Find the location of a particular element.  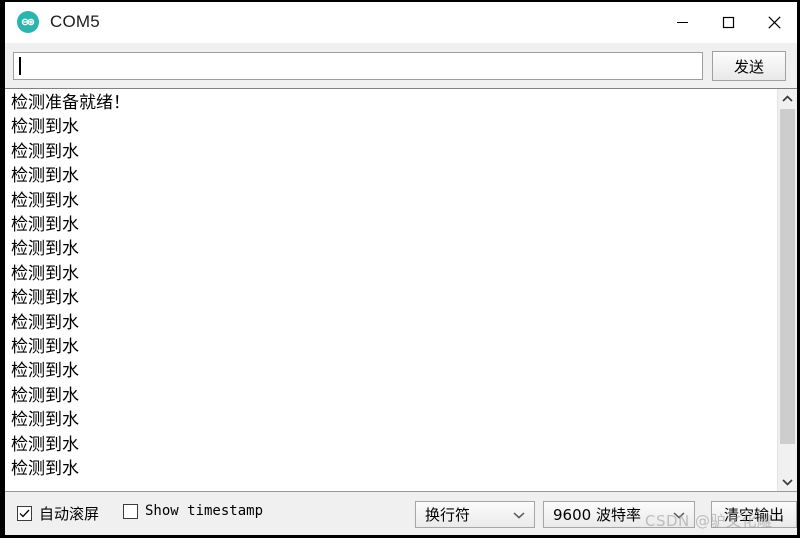

line-ending-select: 换行符 is located at coordinates (475, 514).